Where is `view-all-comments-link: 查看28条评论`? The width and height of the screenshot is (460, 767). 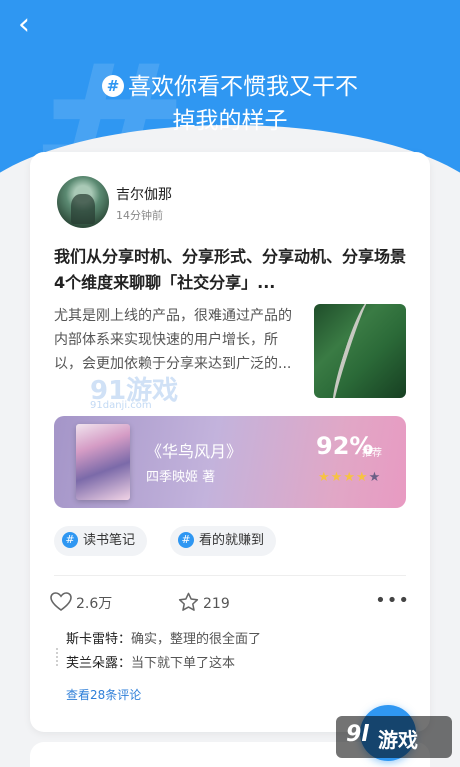 view-all-comments-link: 查看28条评论 is located at coordinates (103, 694).